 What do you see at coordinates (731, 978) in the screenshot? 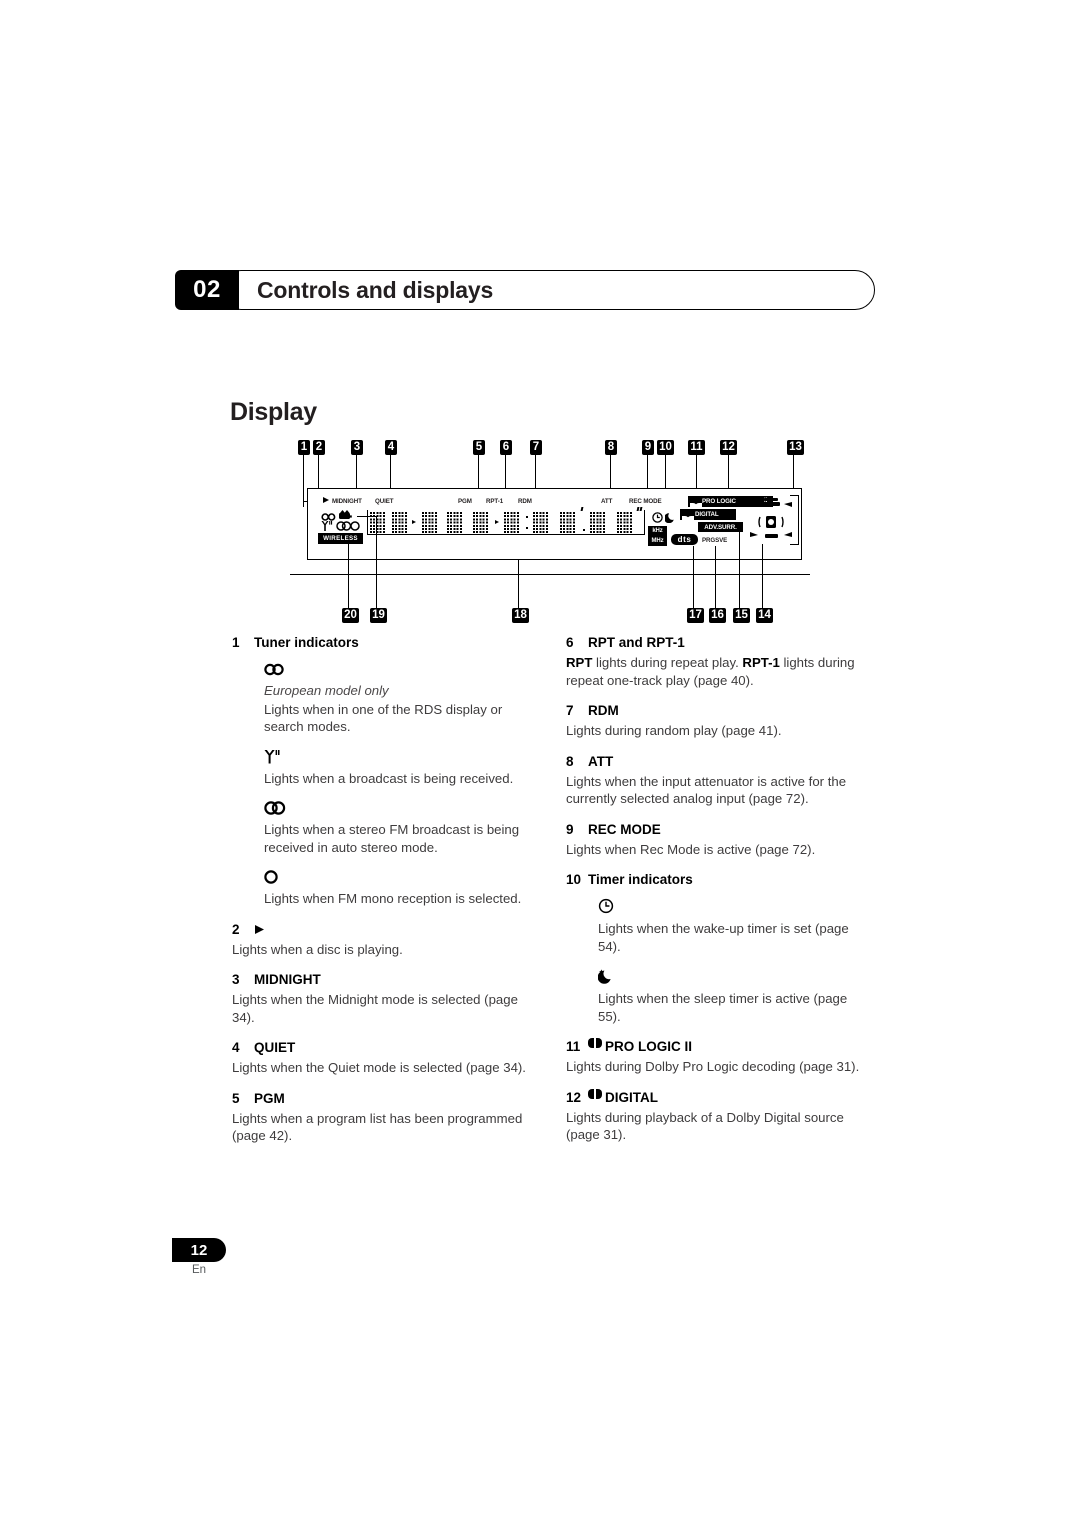
I see `moon-icon` at bounding box center [731, 978].